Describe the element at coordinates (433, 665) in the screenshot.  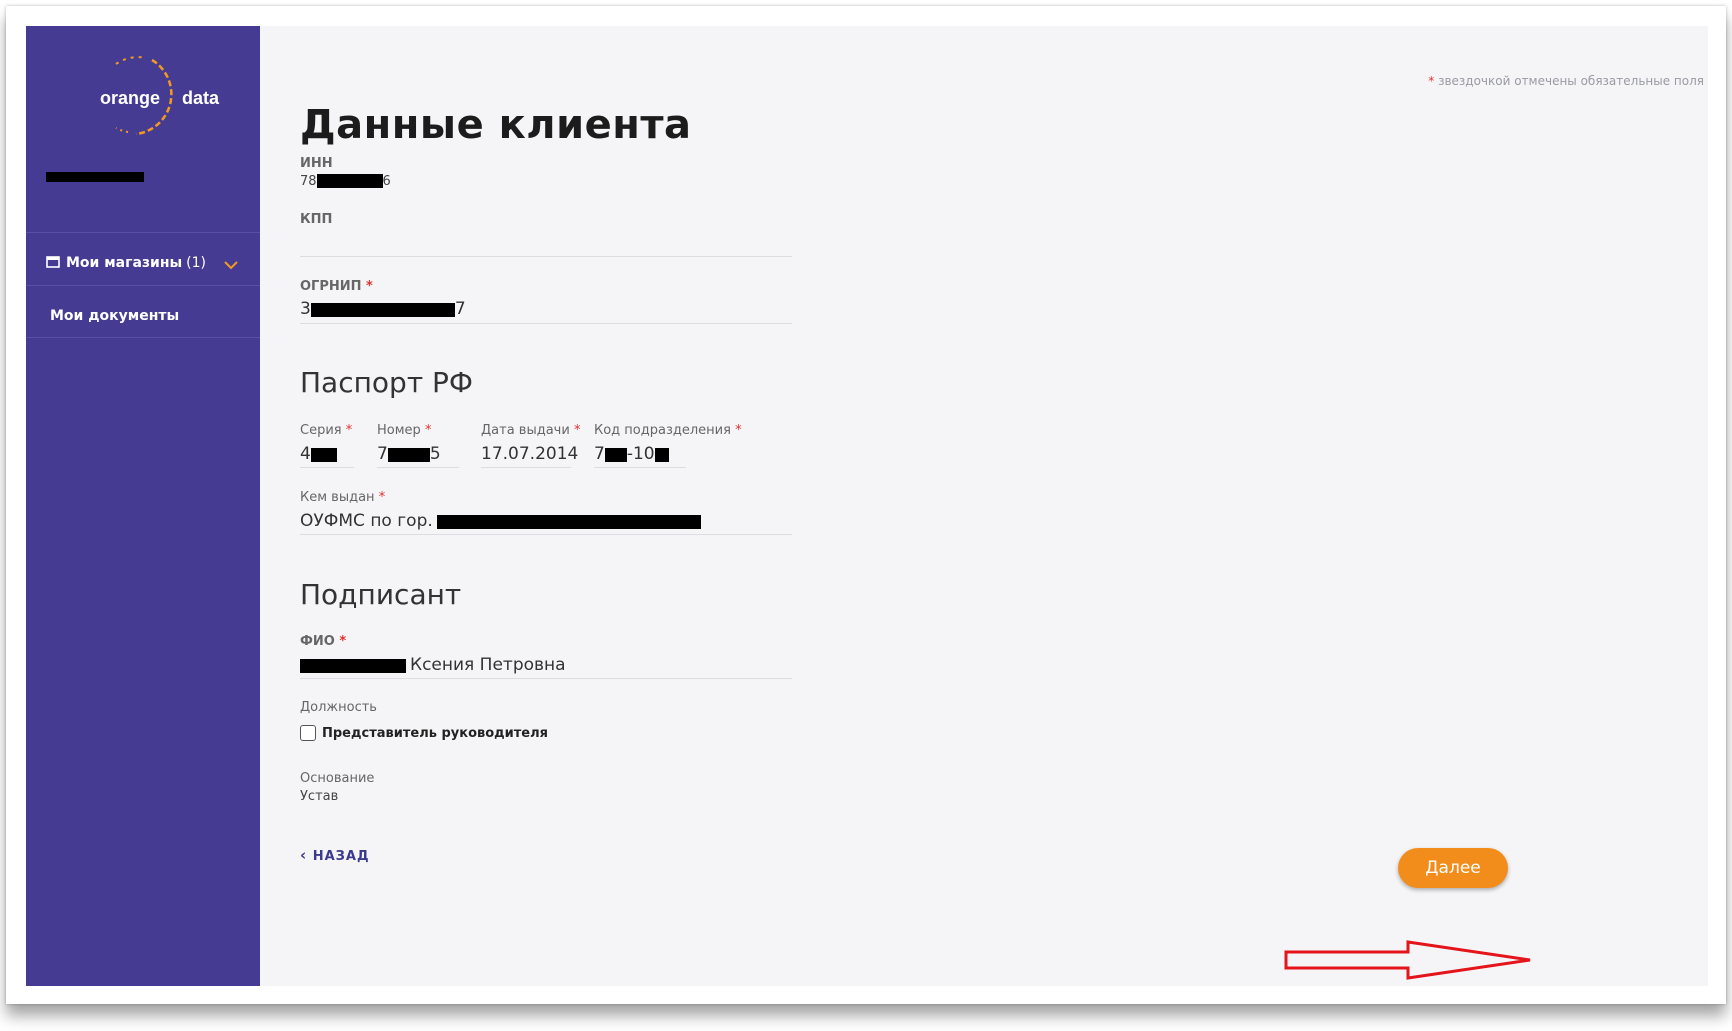
I see `fio-field: Ксения Петровна` at that location.